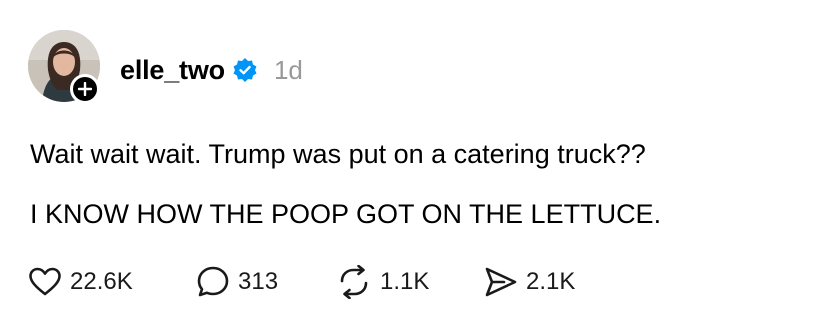 This screenshot has height=334, width=816. Describe the element at coordinates (101, 281) in the screenshot. I see `like-count: 22.6K` at that location.